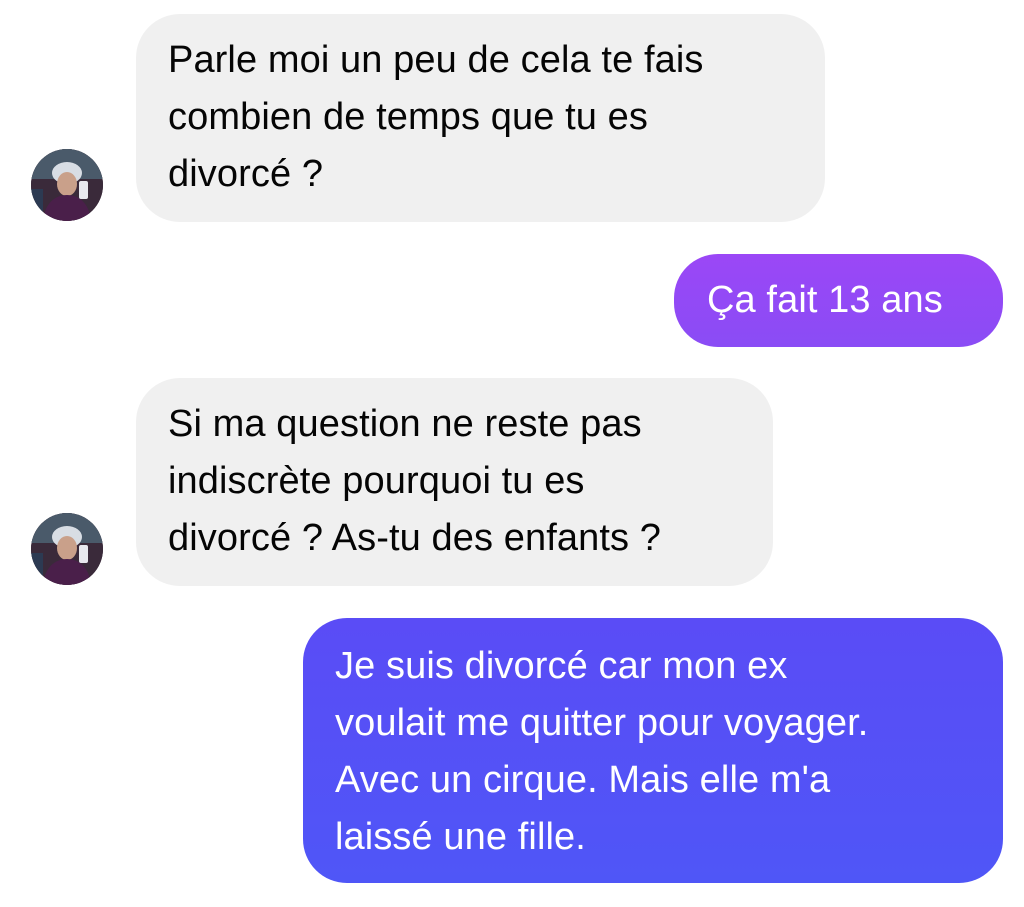 The width and height of the screenshot is (1024, 907). Describe the element at coordinates (414, 538) in the screenshot. I see `message-text-line: divorcé ? As-tu des enfants ?` at that location.